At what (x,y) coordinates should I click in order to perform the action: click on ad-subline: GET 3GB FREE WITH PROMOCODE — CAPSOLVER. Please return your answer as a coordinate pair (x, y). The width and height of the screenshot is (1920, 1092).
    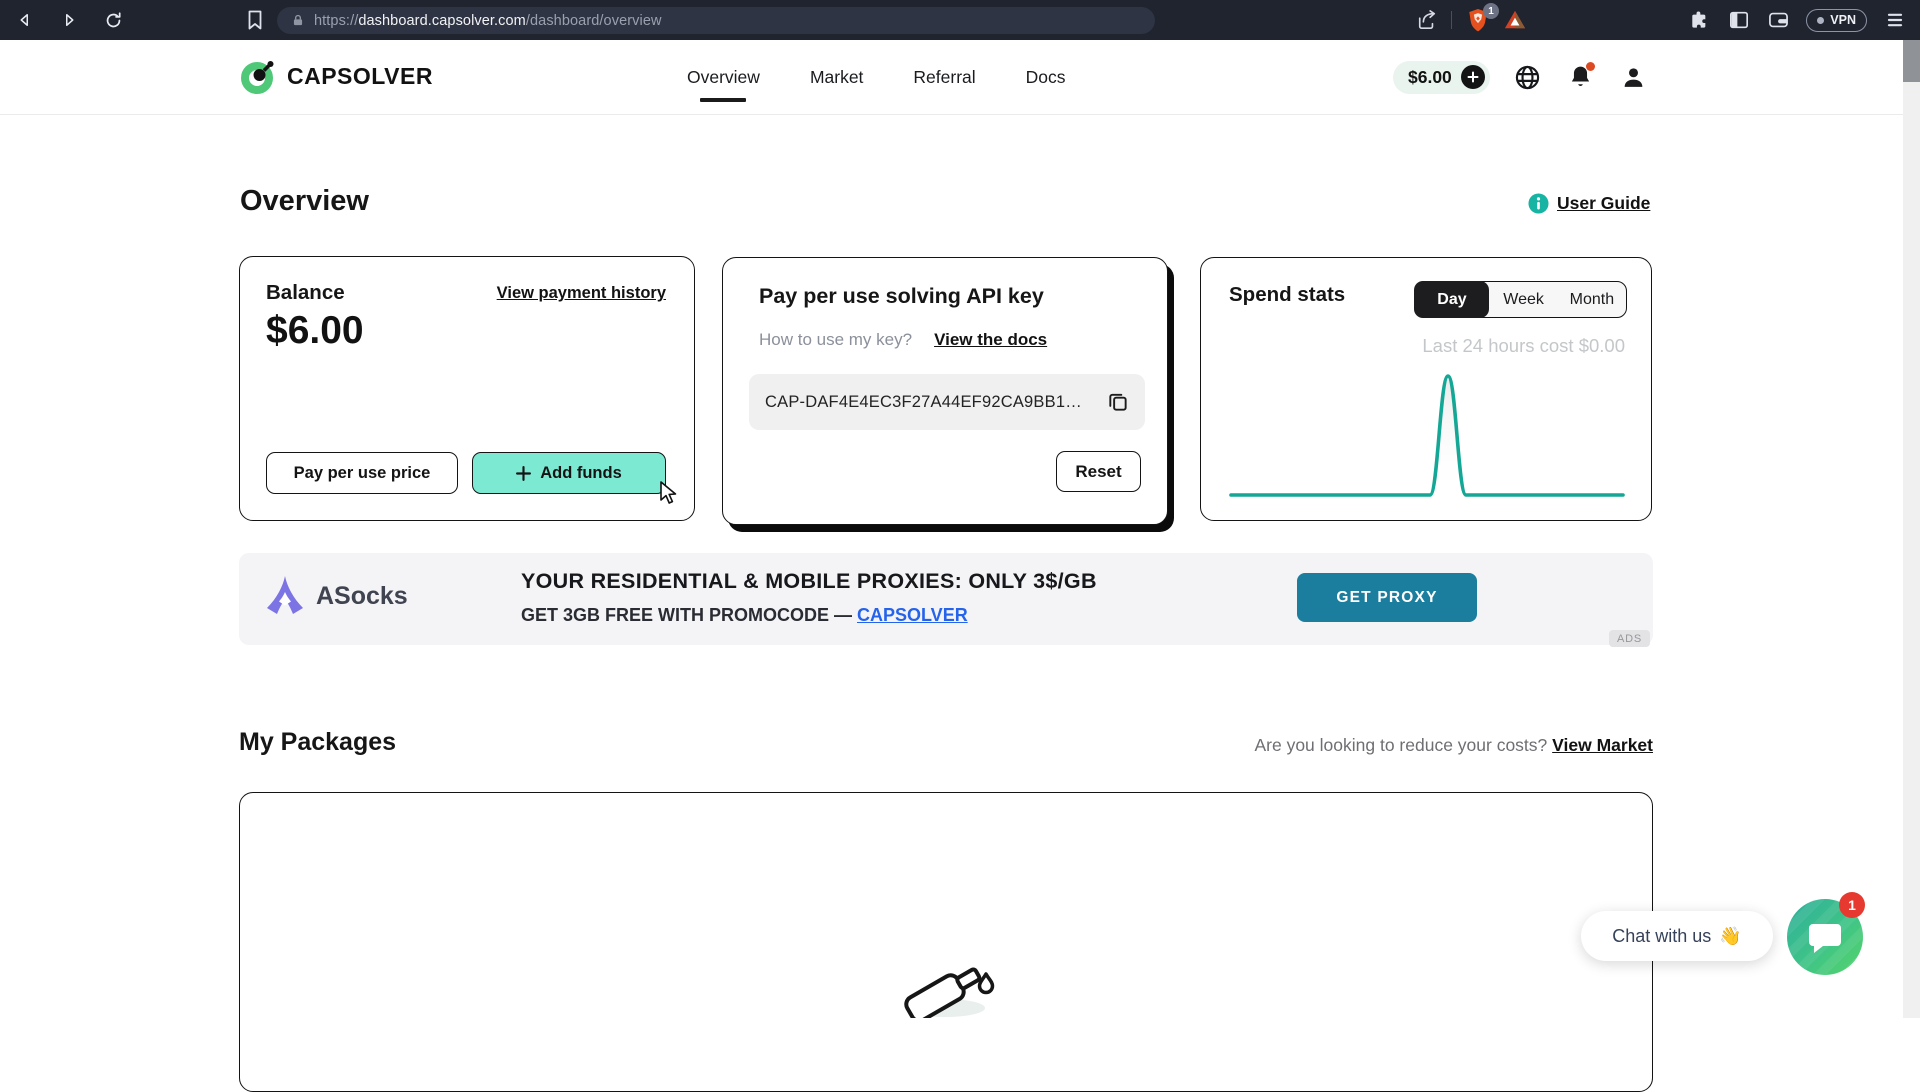
    Looking at the image, I should click on (744, 615).